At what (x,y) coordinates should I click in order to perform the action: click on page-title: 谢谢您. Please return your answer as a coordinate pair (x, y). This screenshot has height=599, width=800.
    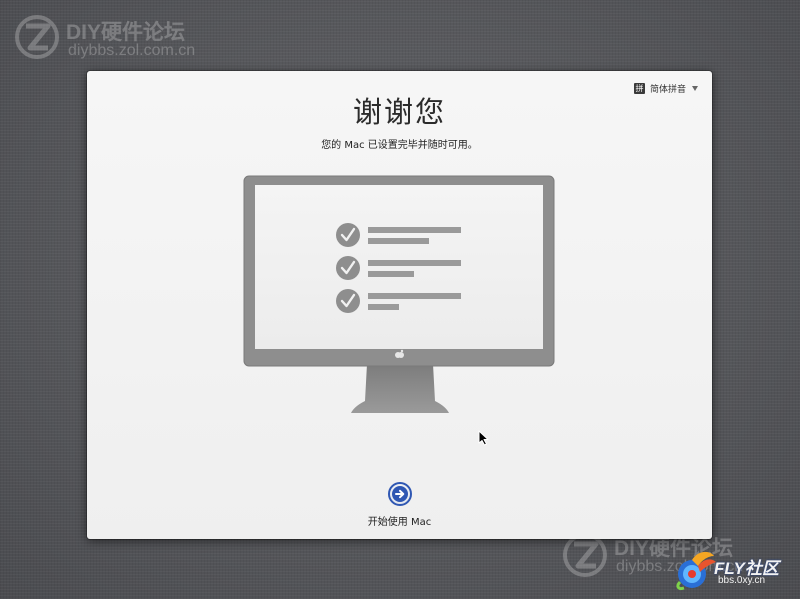
    Looking at the image, I should click on (399, 112).